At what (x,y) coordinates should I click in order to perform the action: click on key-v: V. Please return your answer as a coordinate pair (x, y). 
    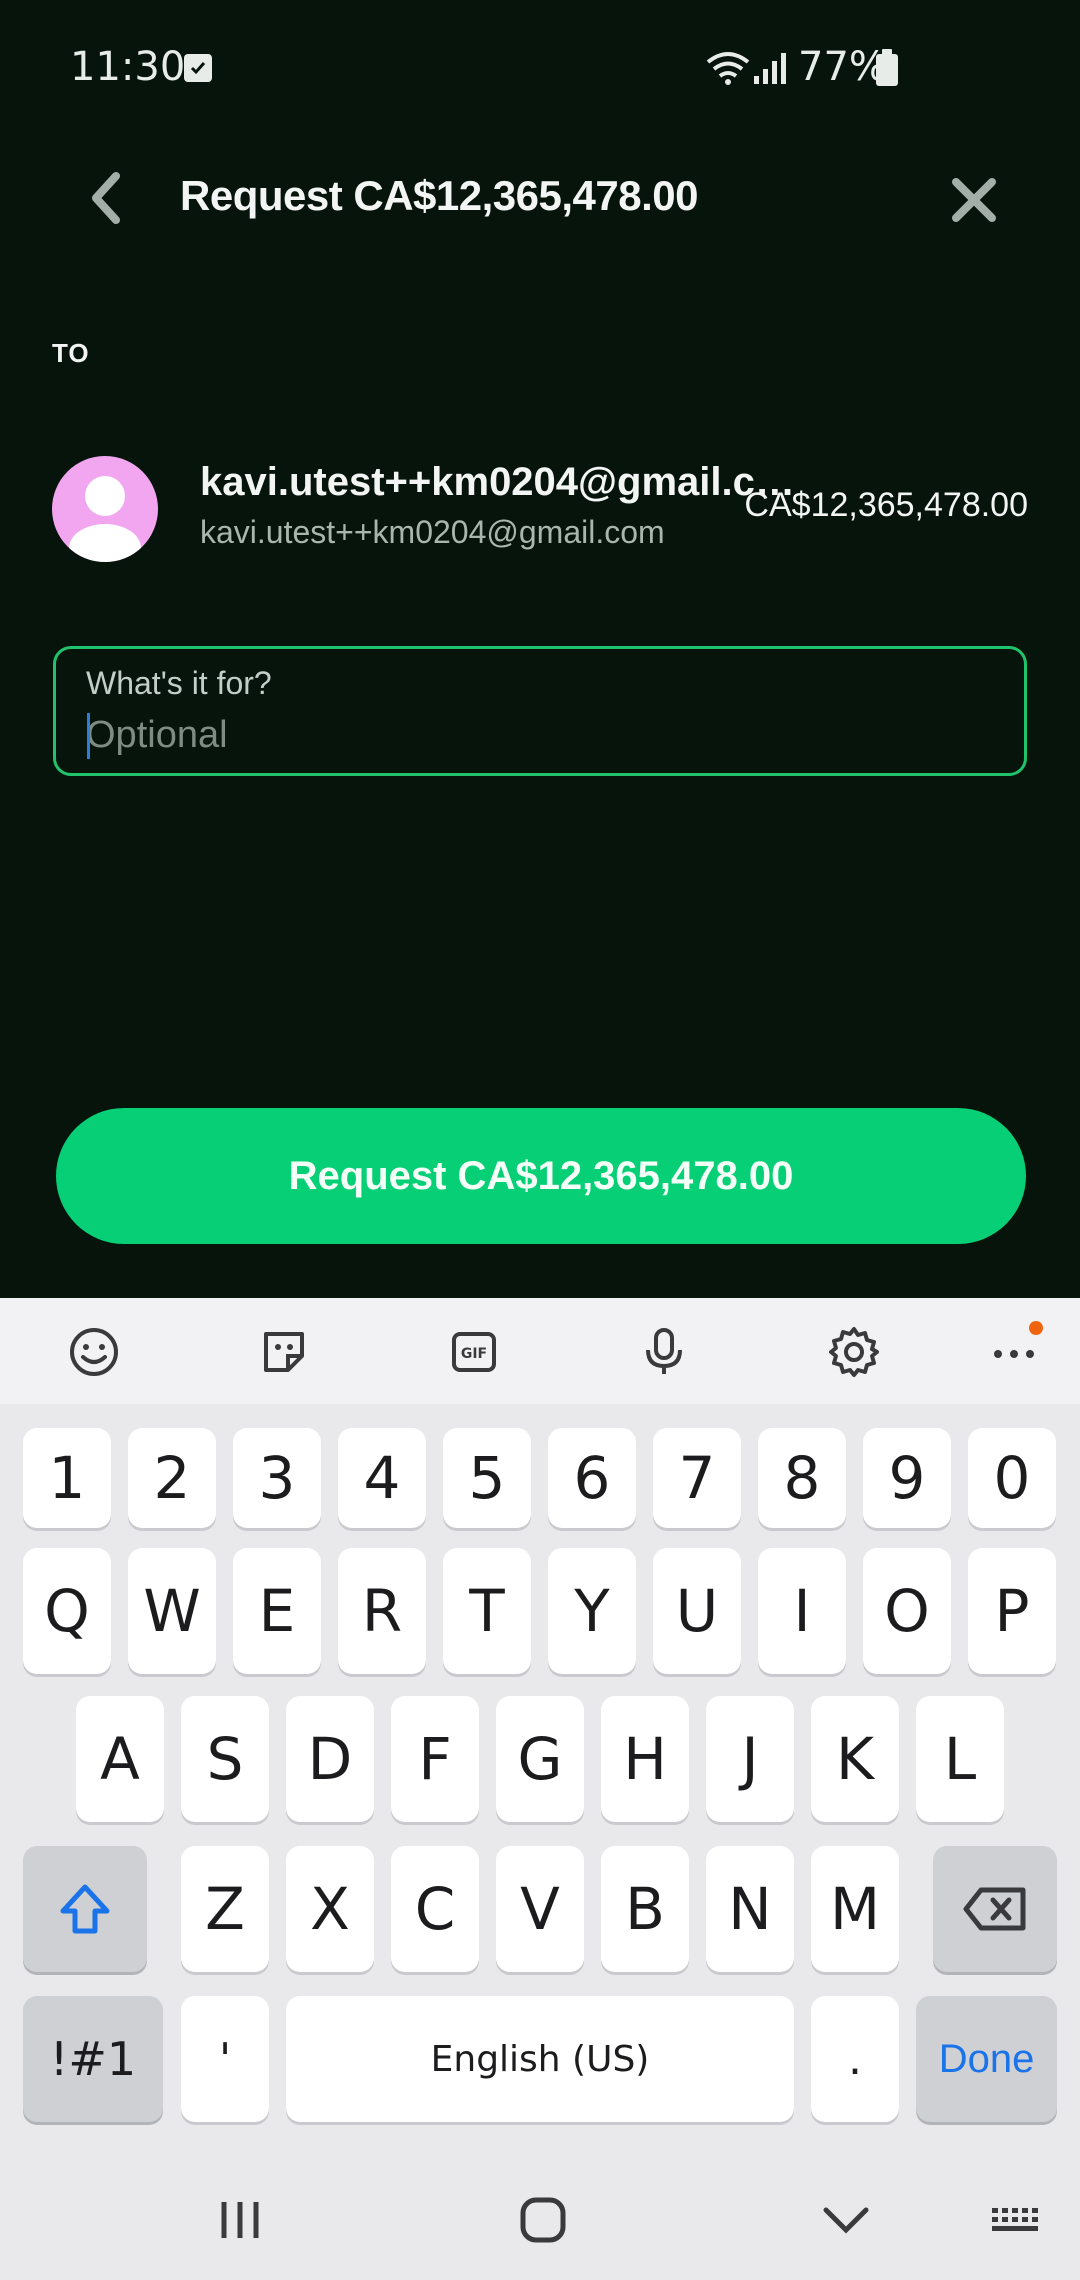
    Looking at the image, I should click on (540, 1909).